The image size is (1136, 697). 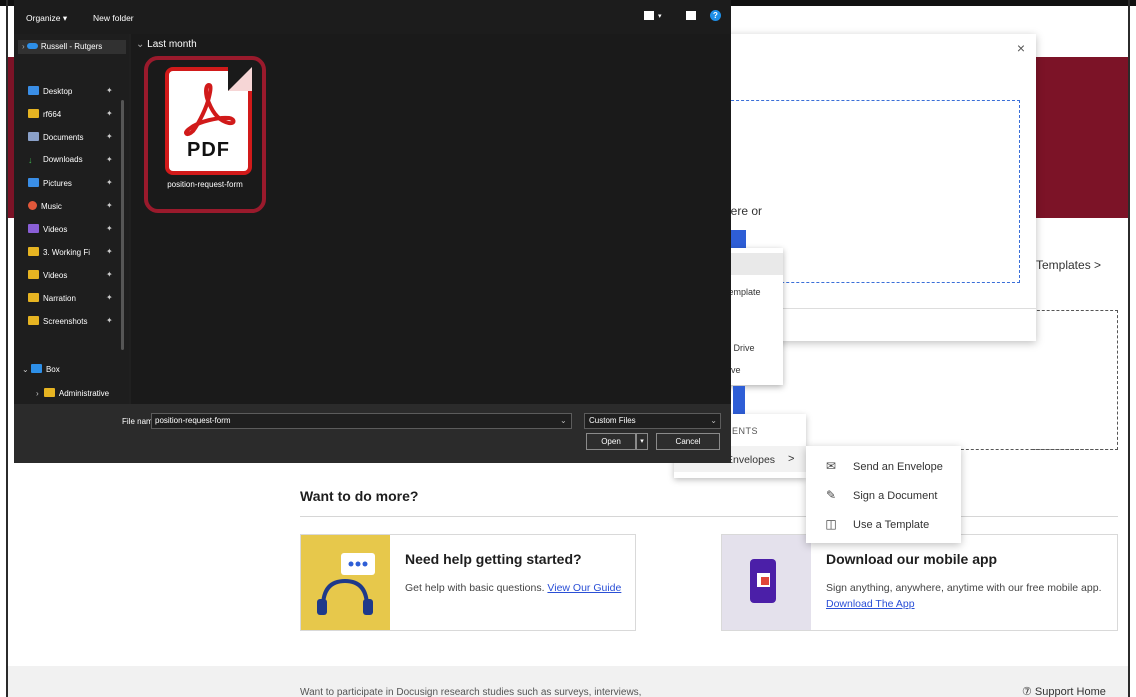 What do you see at coordinates (649, 15) in the screenshot?
I see `view-mode-icon` at bounding box center [649, 15].